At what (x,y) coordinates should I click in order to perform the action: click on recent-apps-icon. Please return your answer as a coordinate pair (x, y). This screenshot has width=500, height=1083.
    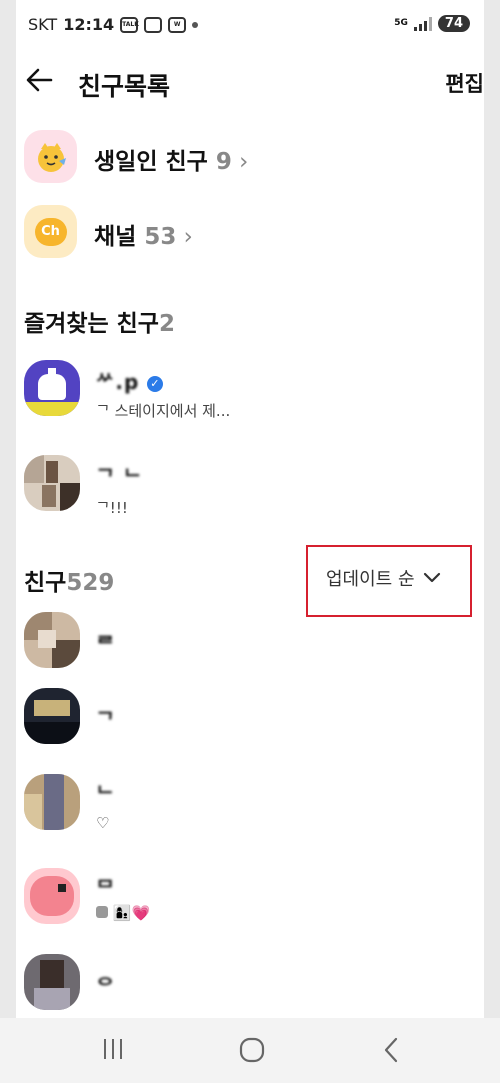
    Looking at the image, I should click on (113, 1052).